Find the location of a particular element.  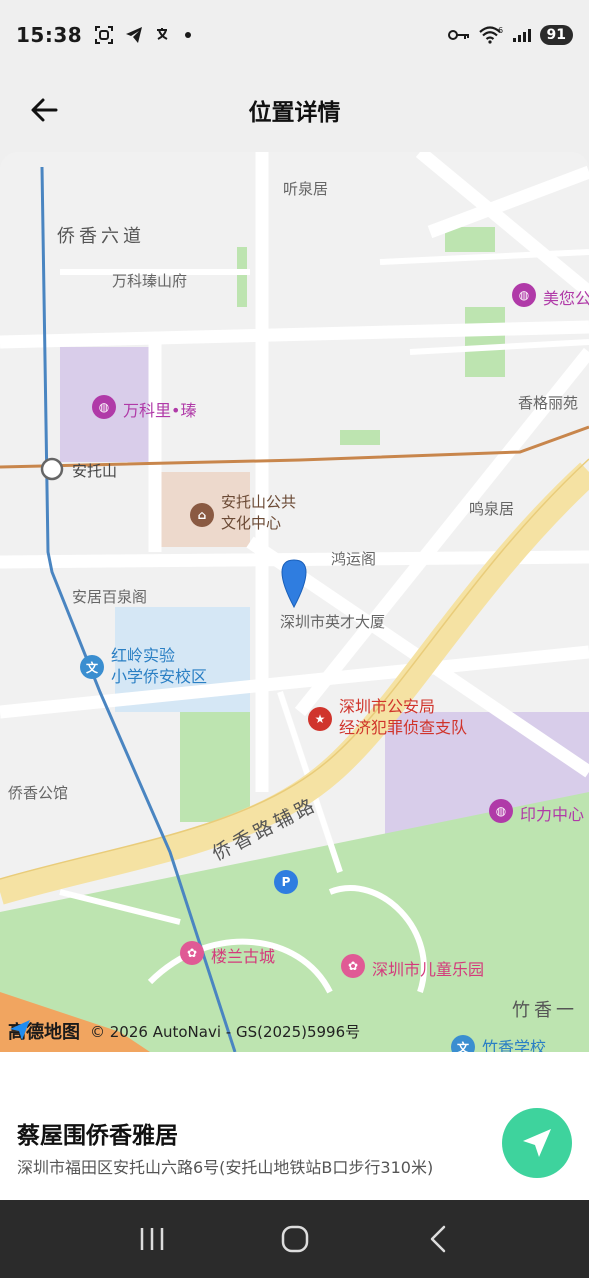

amap-logo-icon is located at coordinates (20, 1030).